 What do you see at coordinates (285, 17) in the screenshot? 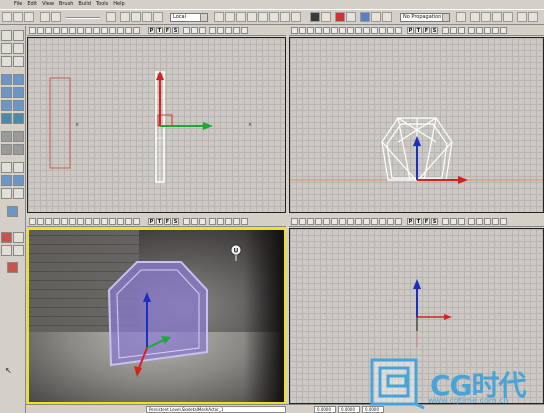
I see `light-icon` at bounding box center [285, 17].